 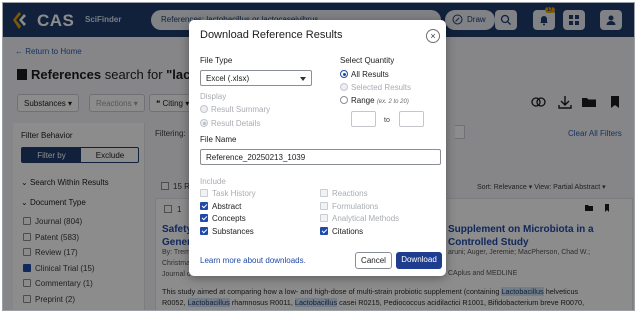 I want to click on include-label: Reactions, so click(x=350, y=193).